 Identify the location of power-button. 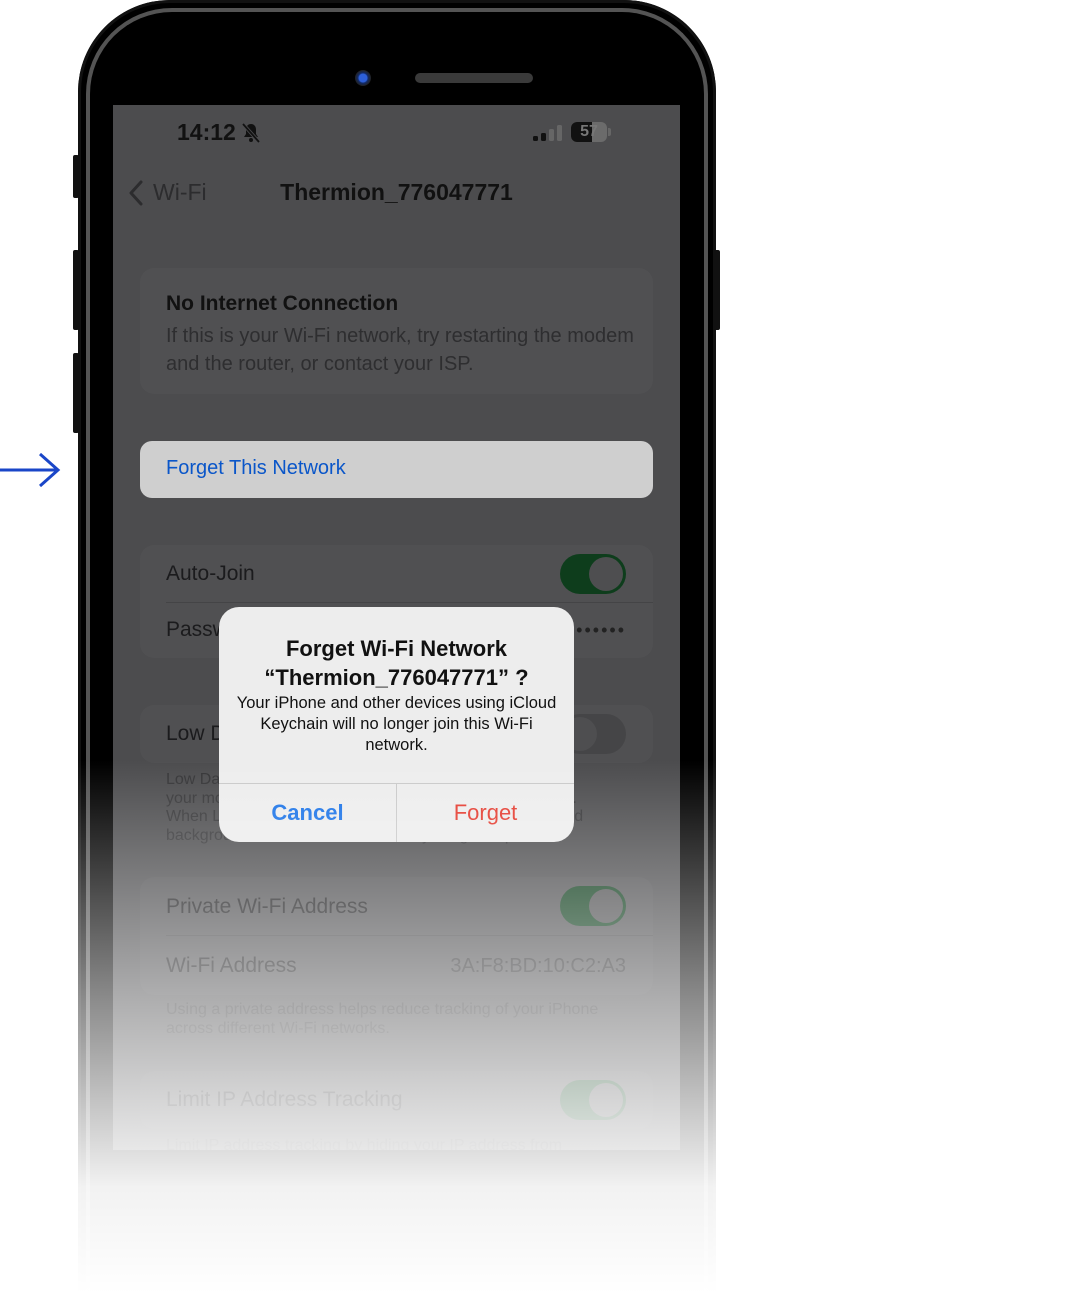
(717, 290).